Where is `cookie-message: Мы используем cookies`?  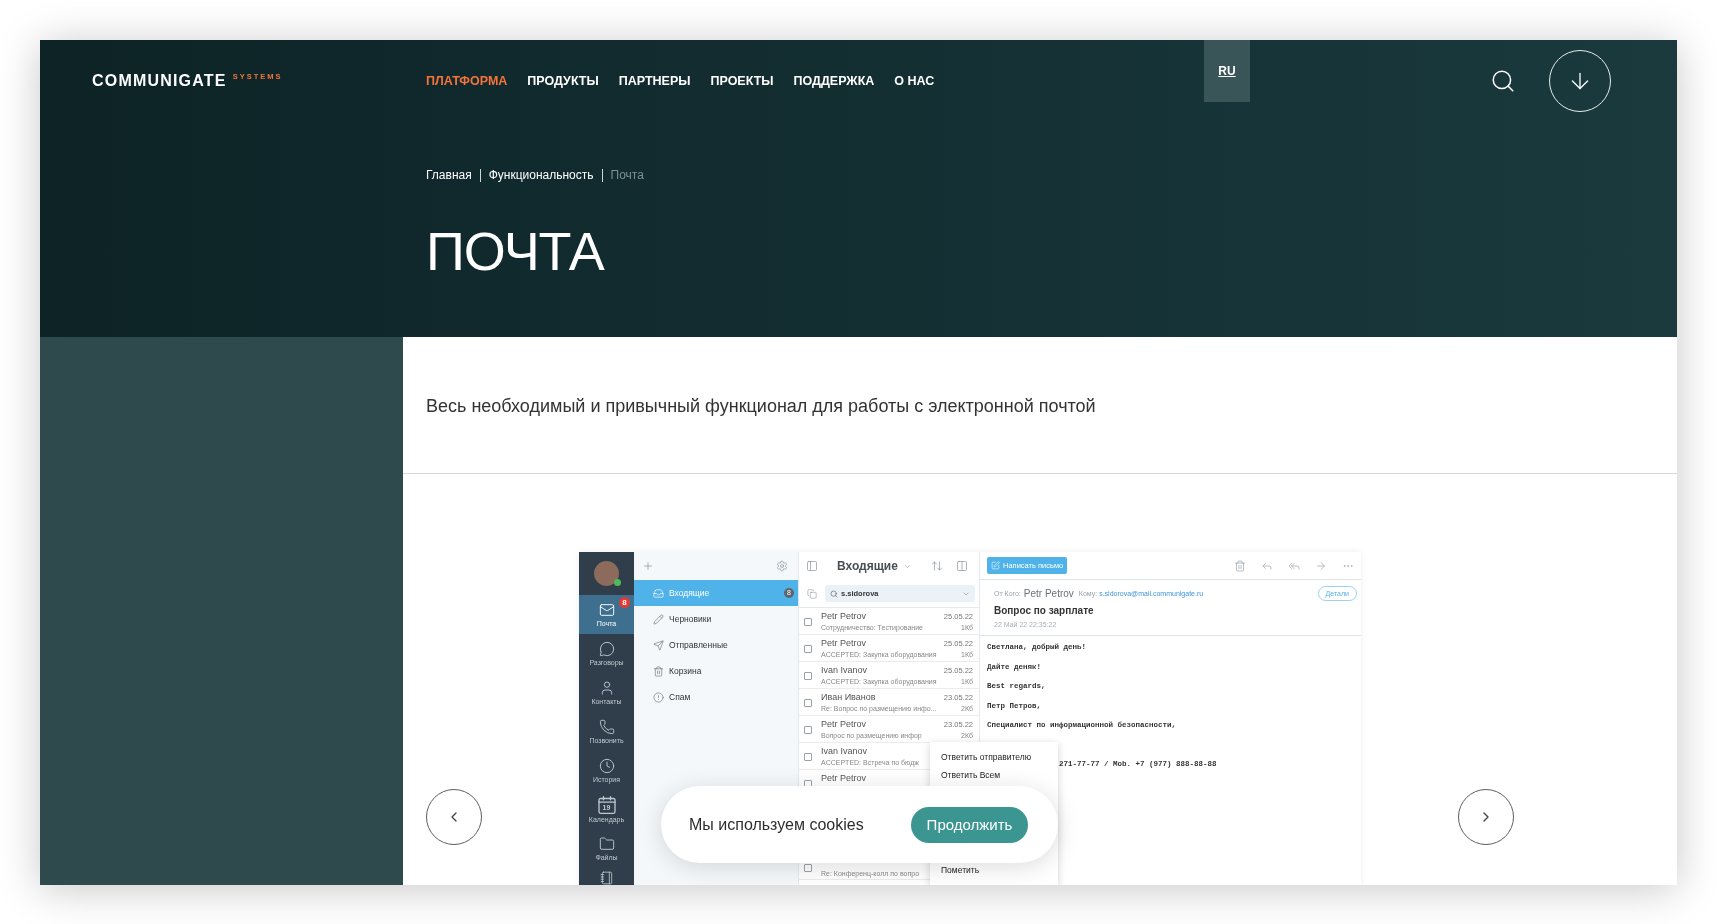
cookie-message: Мы используем cookies is located at coordinates (776, 824).